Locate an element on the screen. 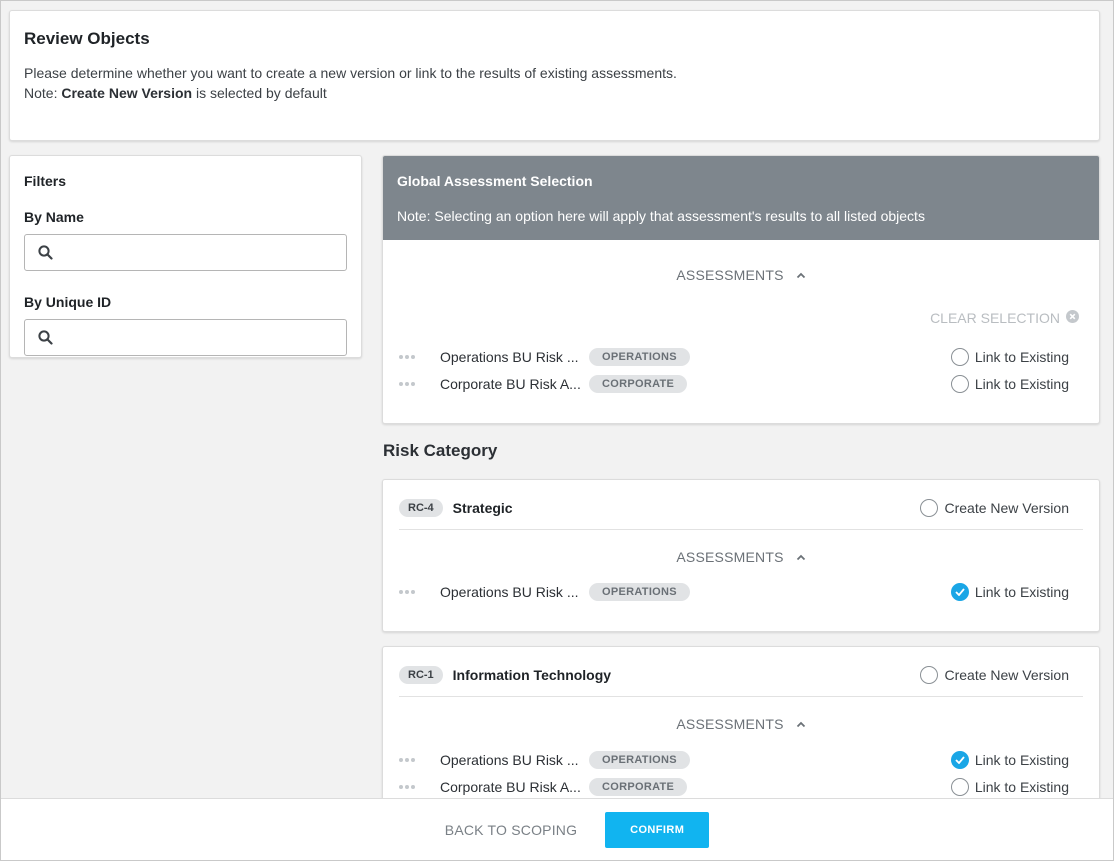 This screenshot has width=1114, height=861. by-name-label: By Name is located at coordinates (54, 217).